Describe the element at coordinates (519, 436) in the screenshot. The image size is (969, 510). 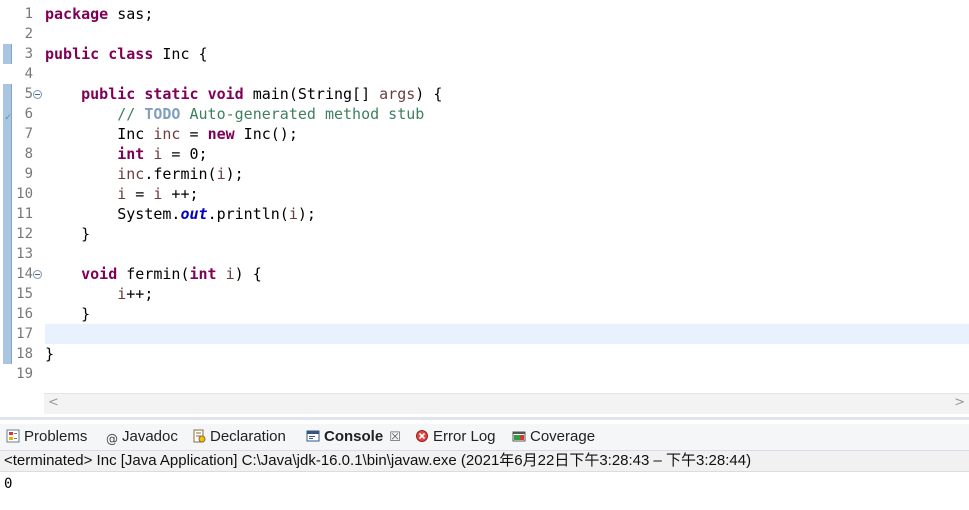
I see `coverage-icon` at that location.